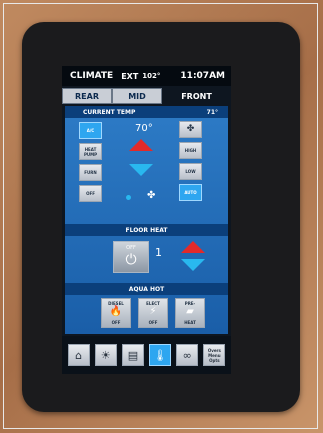  Describe the element at coordinates (151, 76) in the screenshot. I see `ext-temp: 102°` at that location.